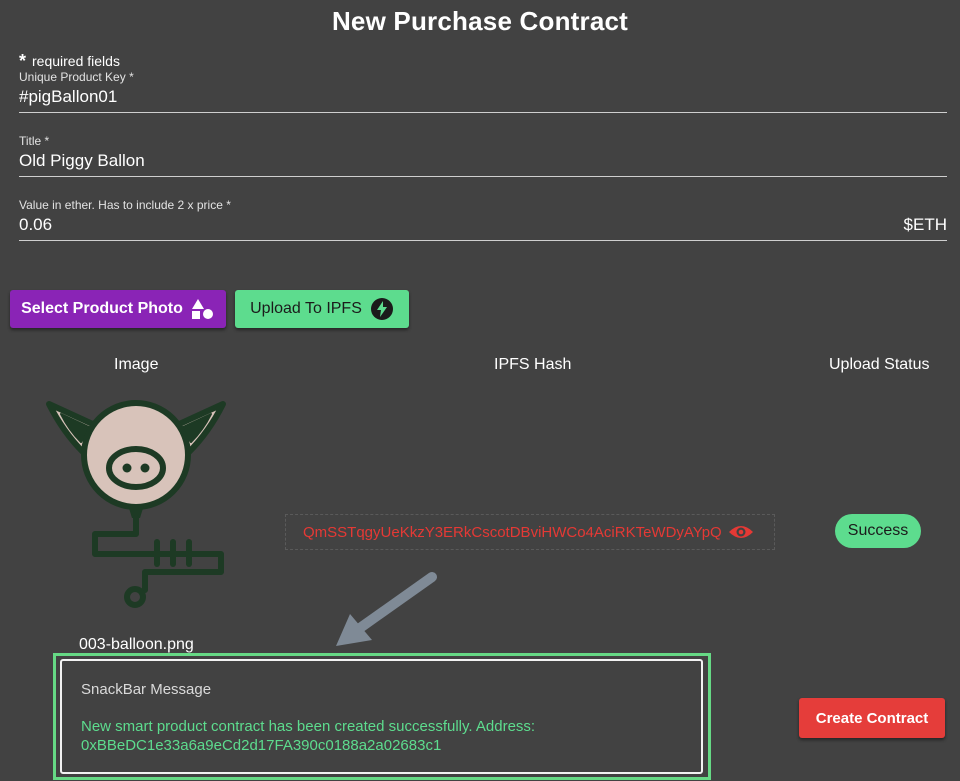  I want to click on page-title: New Purchase Contract, so click(480, 21).